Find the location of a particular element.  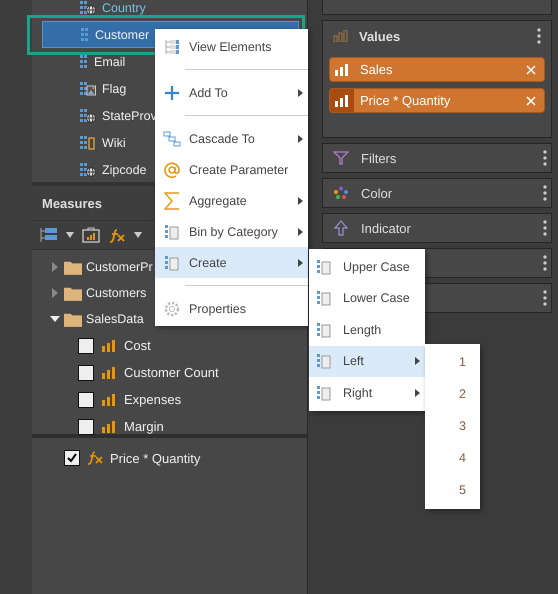

field-label: Wiki is located at coordinates (114, 143).